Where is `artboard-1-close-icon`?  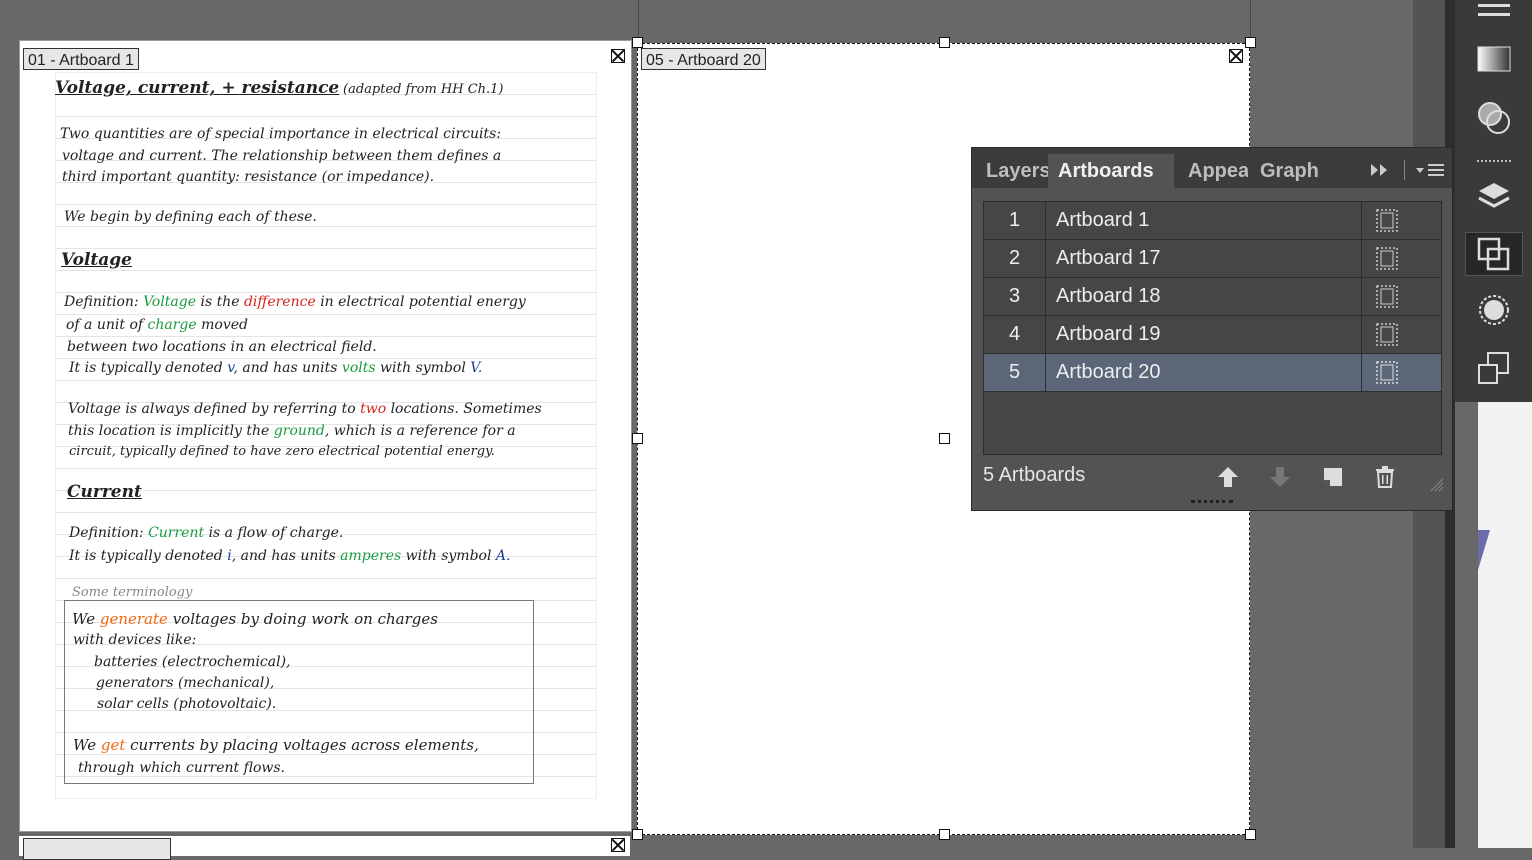 artboard-1-close-icon is located at coordinates (618, 56).